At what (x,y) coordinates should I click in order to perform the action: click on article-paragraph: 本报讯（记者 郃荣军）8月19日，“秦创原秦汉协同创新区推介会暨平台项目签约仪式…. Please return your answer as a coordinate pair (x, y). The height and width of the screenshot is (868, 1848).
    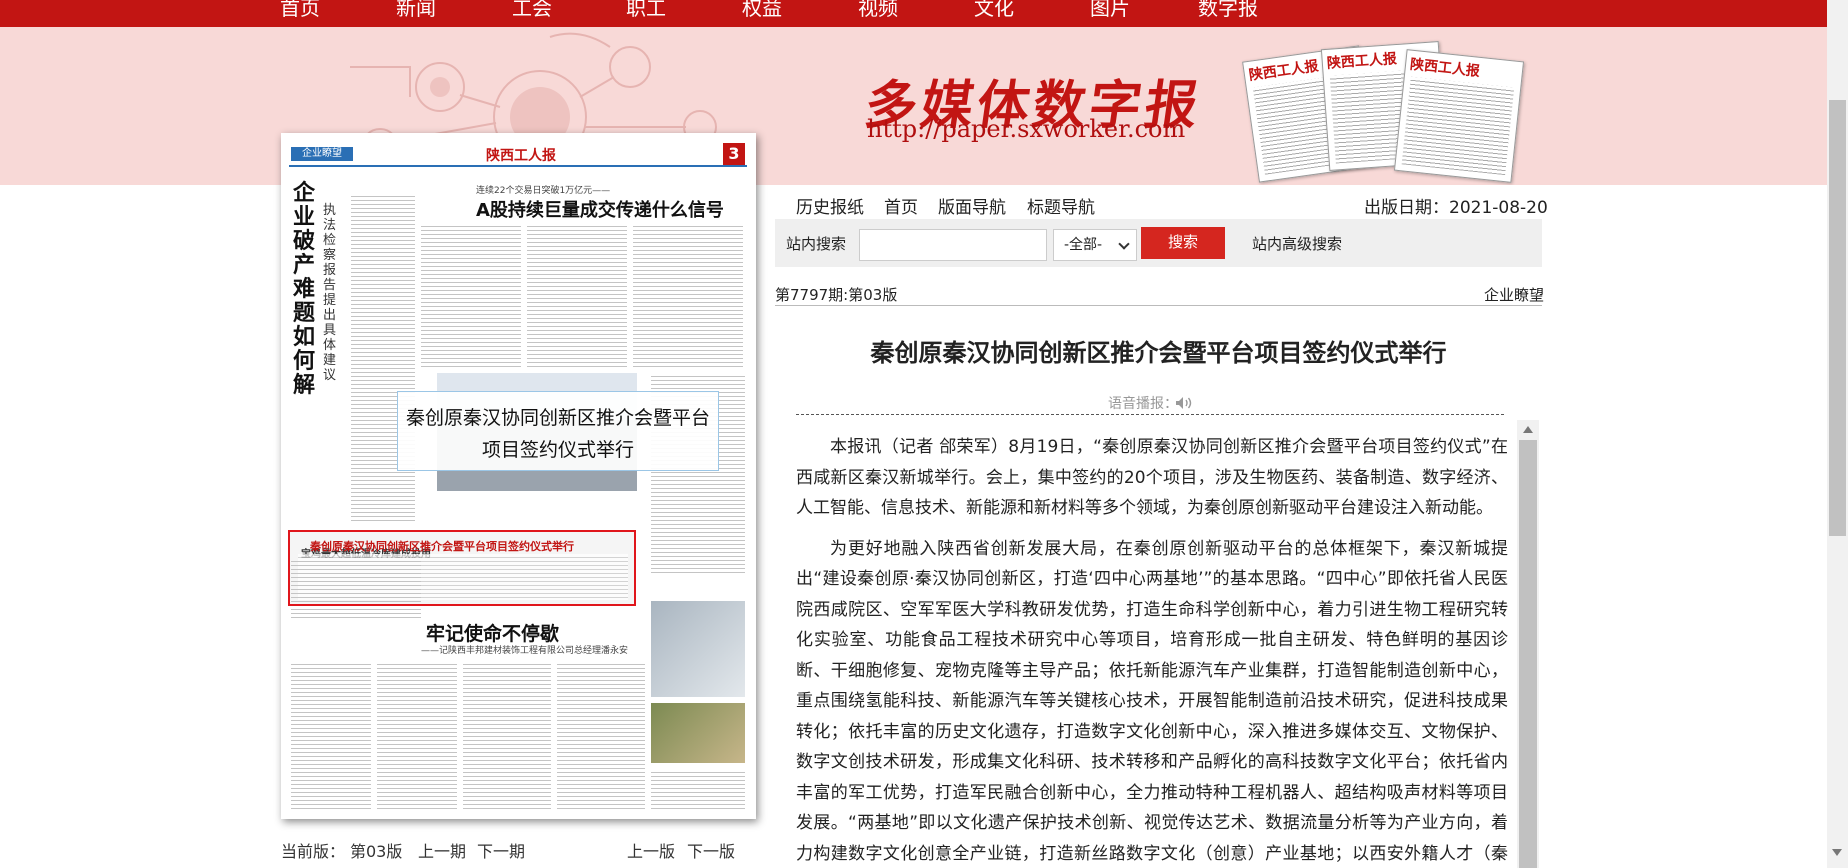
    Looking at the image, I should click on (1152, 477).